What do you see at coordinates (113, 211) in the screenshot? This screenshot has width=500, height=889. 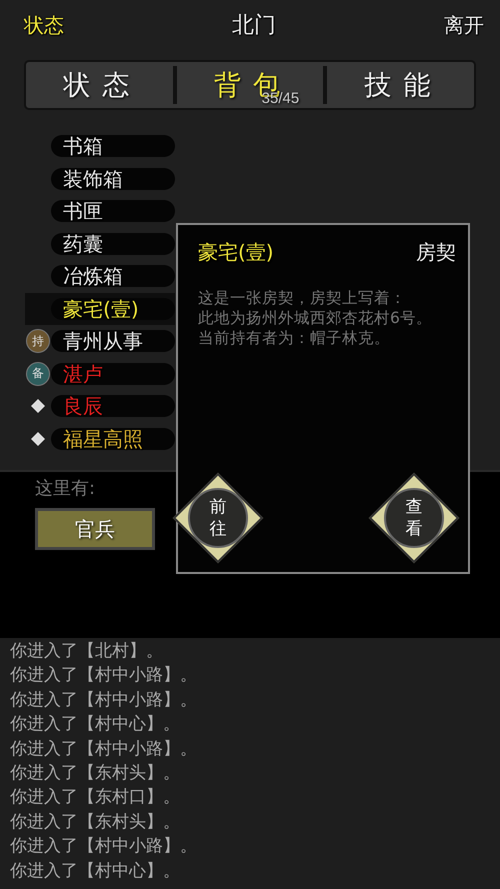 I see `item-name: 书匣` at bounding box center [113, 211].